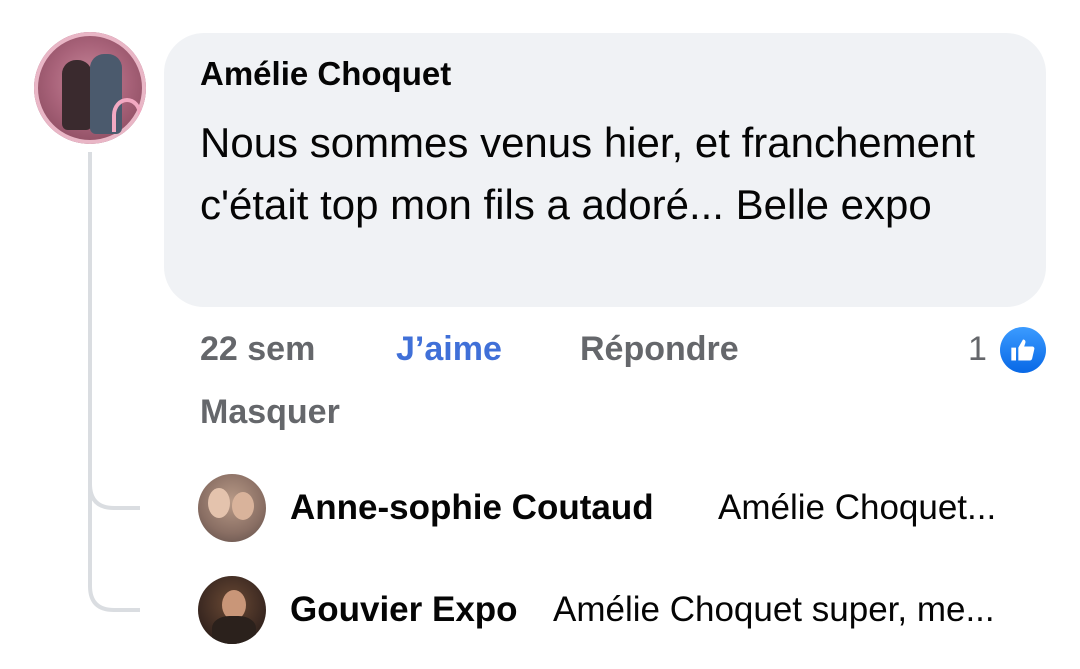  What do you see at coordinates (325, 74) in the screenshot?
I see `comment-author-name: Amélie Choquet` at bounding box center [325, 74].